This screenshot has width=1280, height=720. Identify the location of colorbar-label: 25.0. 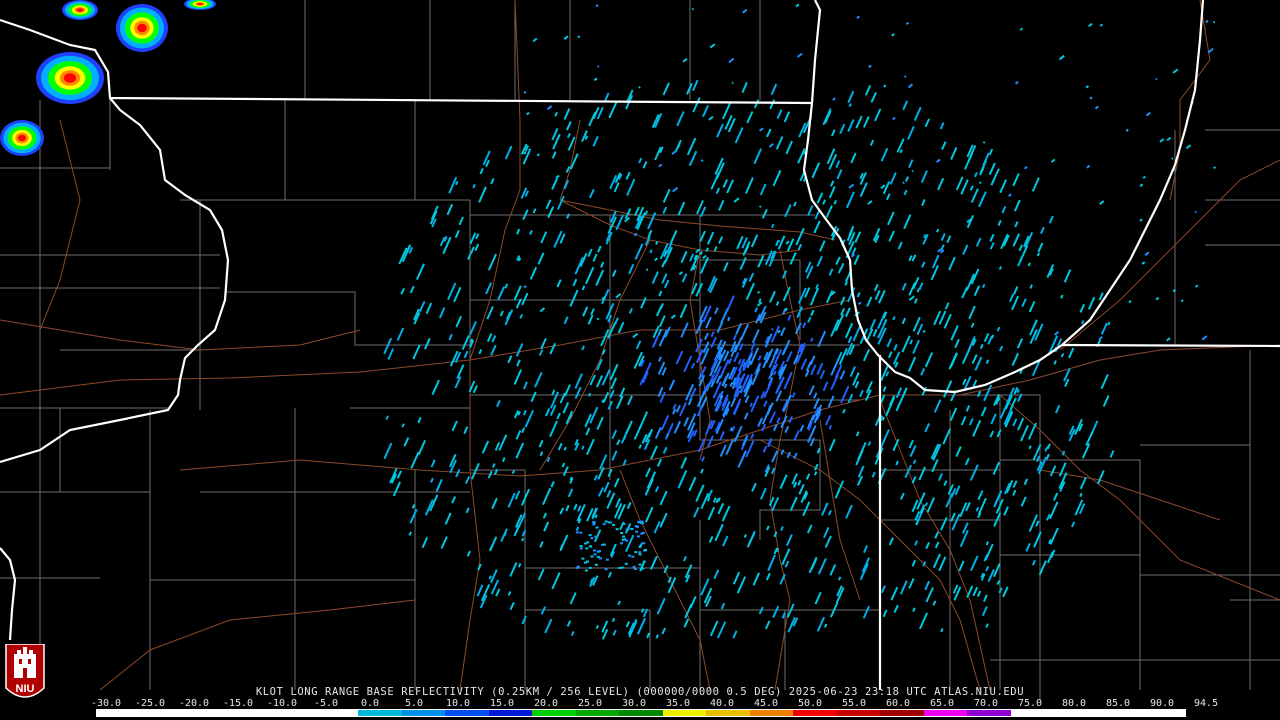
(590, 703).